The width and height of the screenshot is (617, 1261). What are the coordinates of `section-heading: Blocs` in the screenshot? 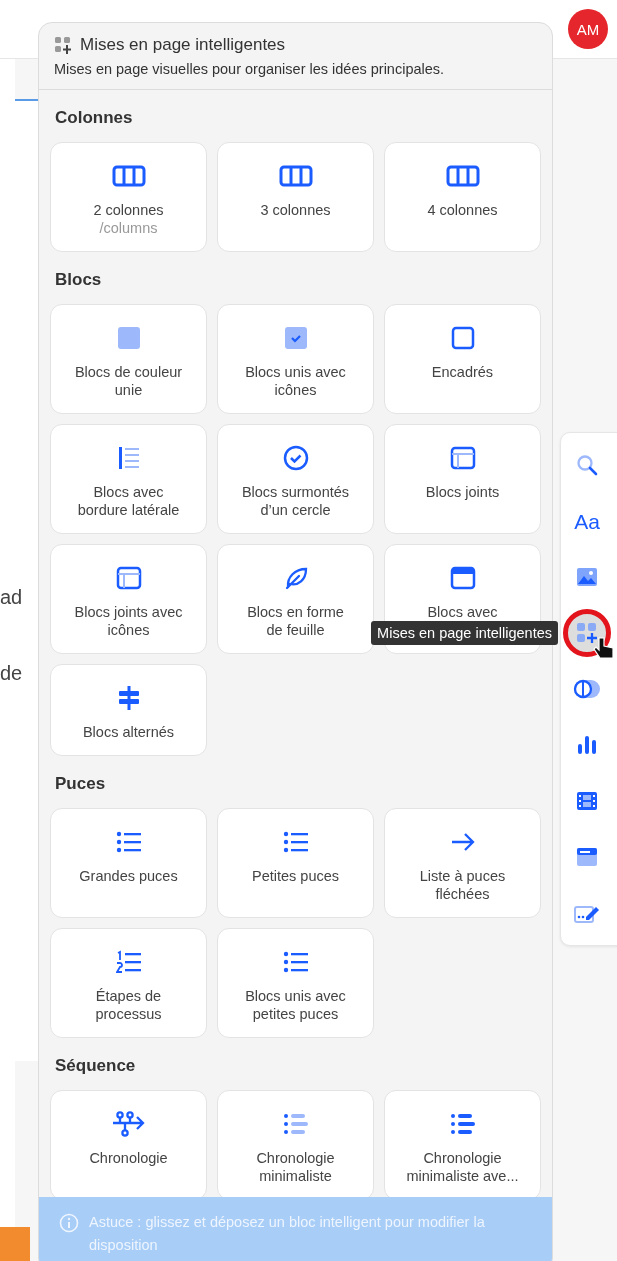 It's located at (78, 280).